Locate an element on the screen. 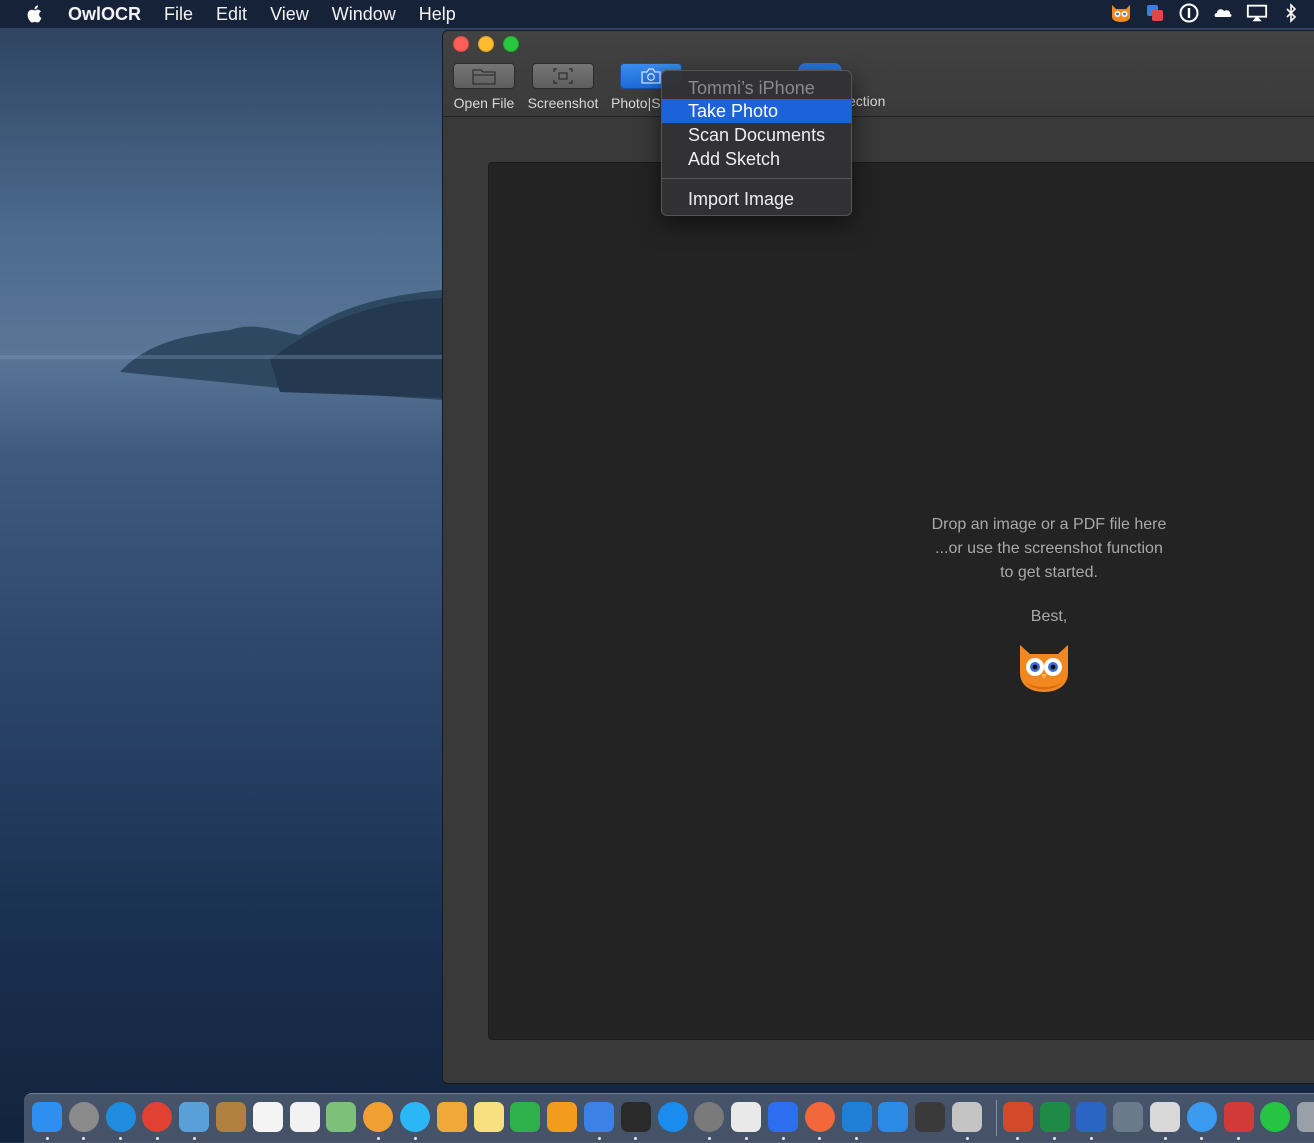 This screenshot has width=1314, height=1143. chrome-icon is located at coordinates (157, 1117).